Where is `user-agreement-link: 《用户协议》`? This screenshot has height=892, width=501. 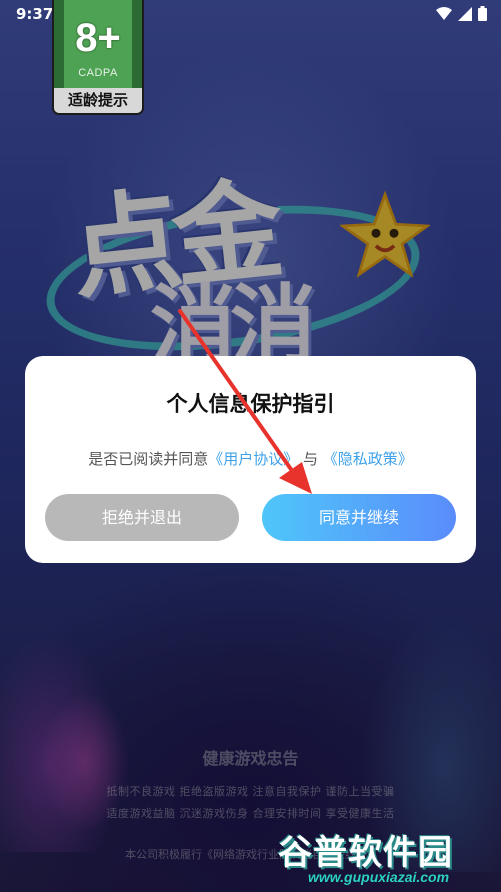 user-agreement-link: 《用户协议》 is located at coordinates (253, 459).